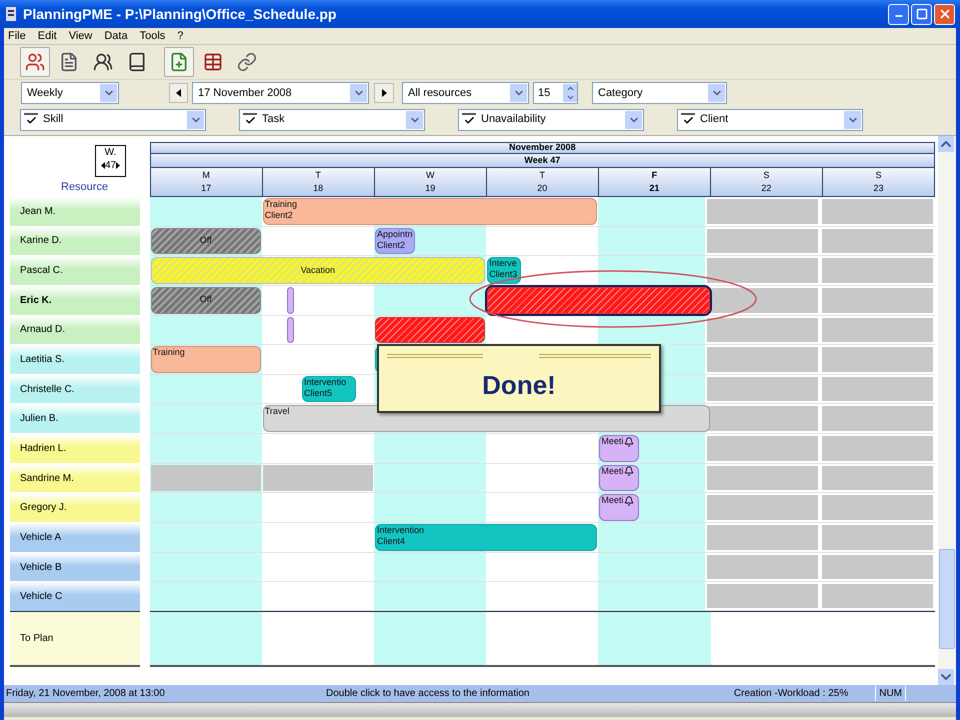 This screenshot has width=960, height=720. I want to click on resource-label: Hadrien L., so click(75, 449).